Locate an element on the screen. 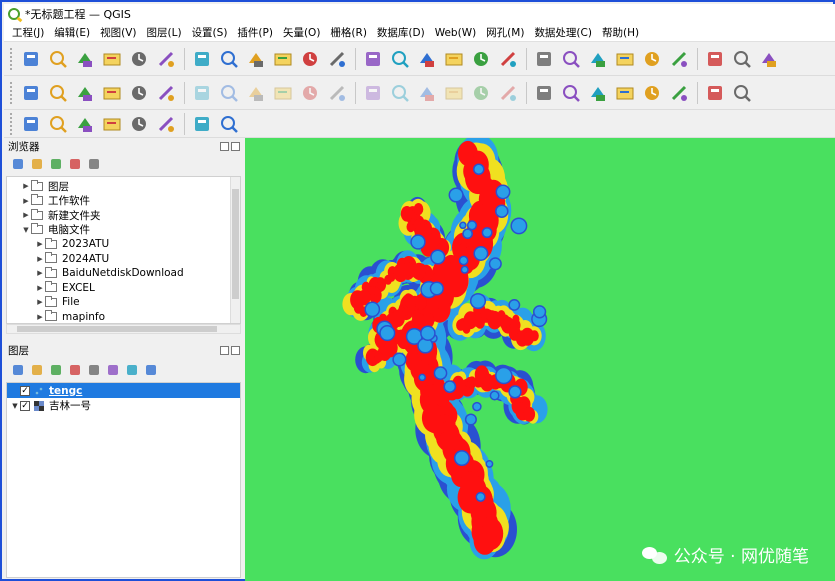 This screenshot has height=581, width=835. add-wms-icon is located at coordinates (139, 93).